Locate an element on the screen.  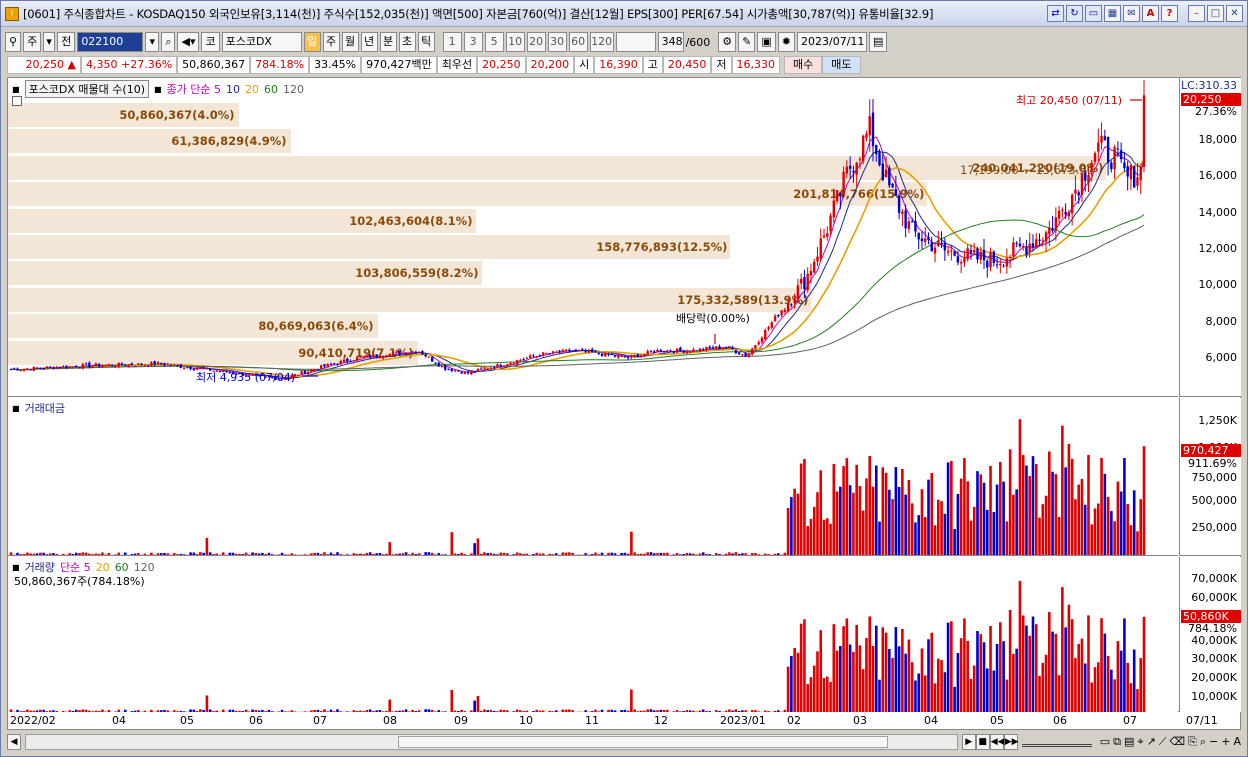
panel-toggle-icon is located at coordinates (17, 101).